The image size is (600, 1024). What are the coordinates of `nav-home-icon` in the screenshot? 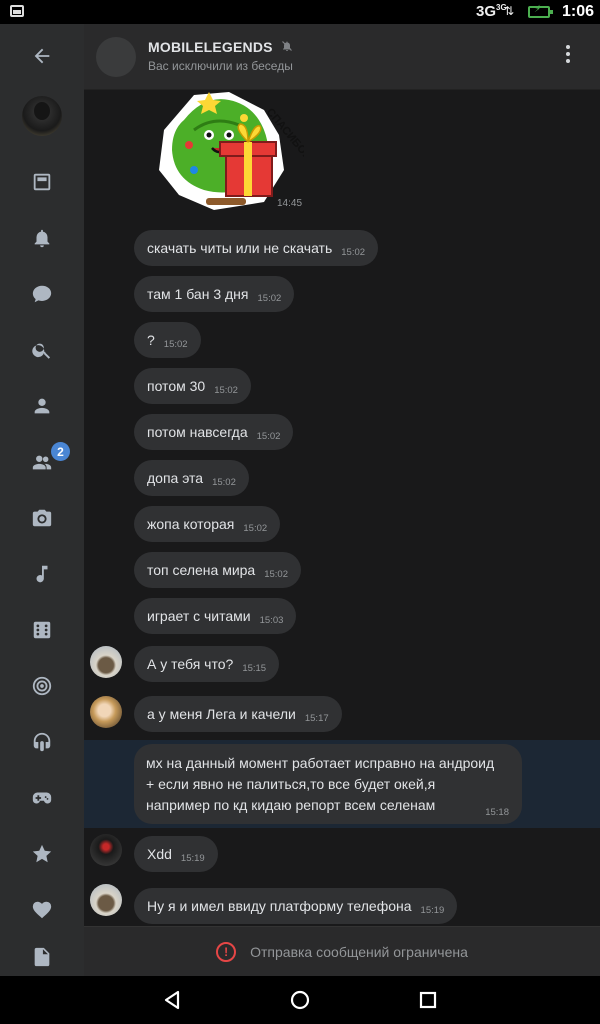 It's located at (300, 1000).